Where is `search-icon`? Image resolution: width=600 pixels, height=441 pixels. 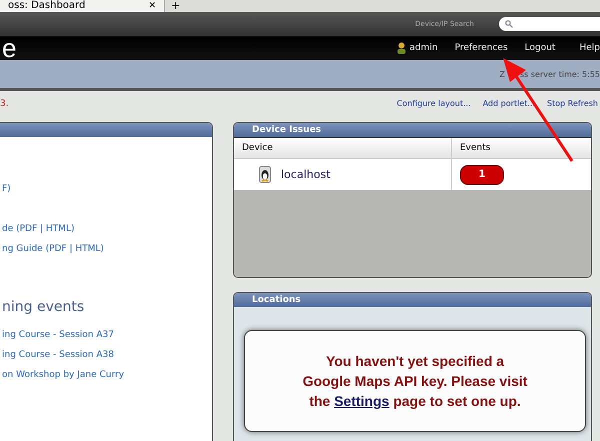
search-icon is located at coordinates (509, 24).